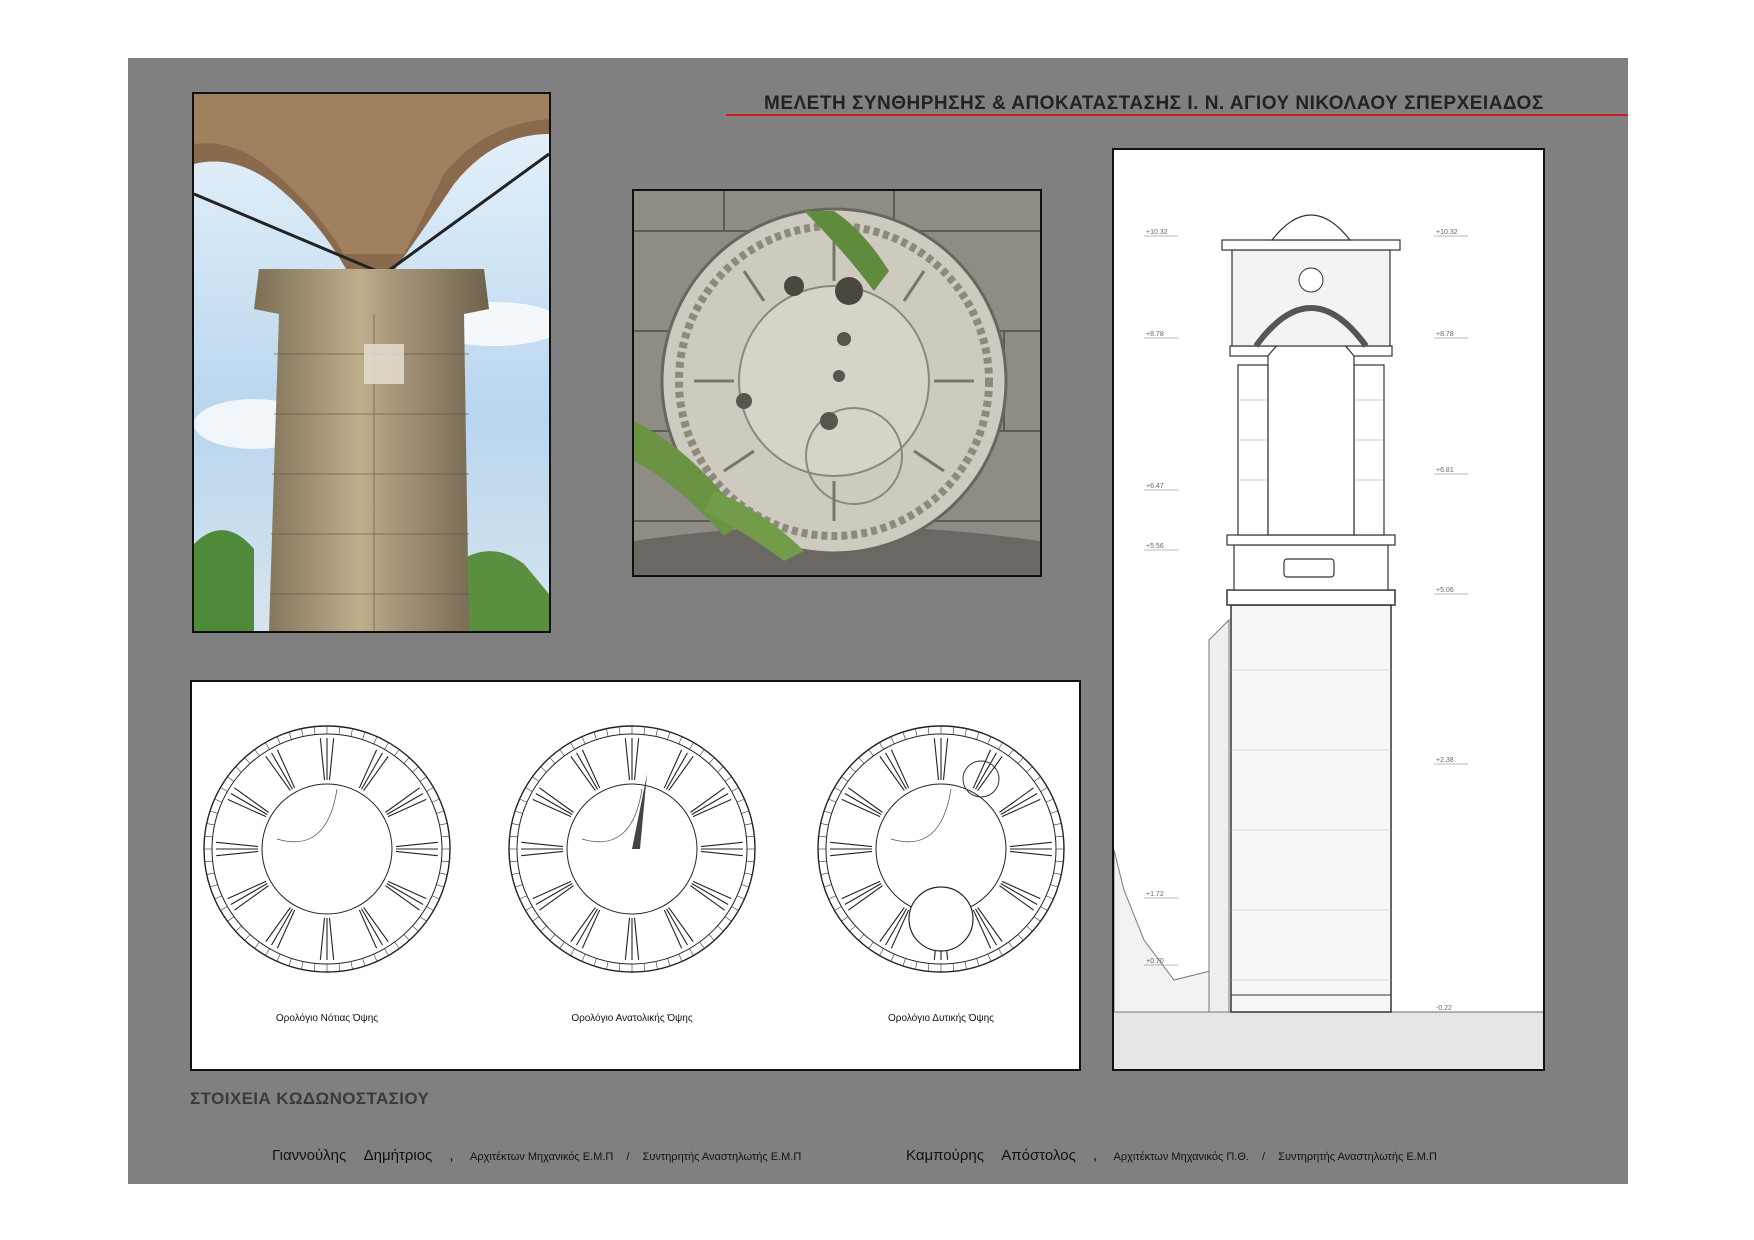 Image resolution: width=1754 pixels, height=1240 pixels. I want to click on elevation-label-right: +10.32, so click(1447, 232).